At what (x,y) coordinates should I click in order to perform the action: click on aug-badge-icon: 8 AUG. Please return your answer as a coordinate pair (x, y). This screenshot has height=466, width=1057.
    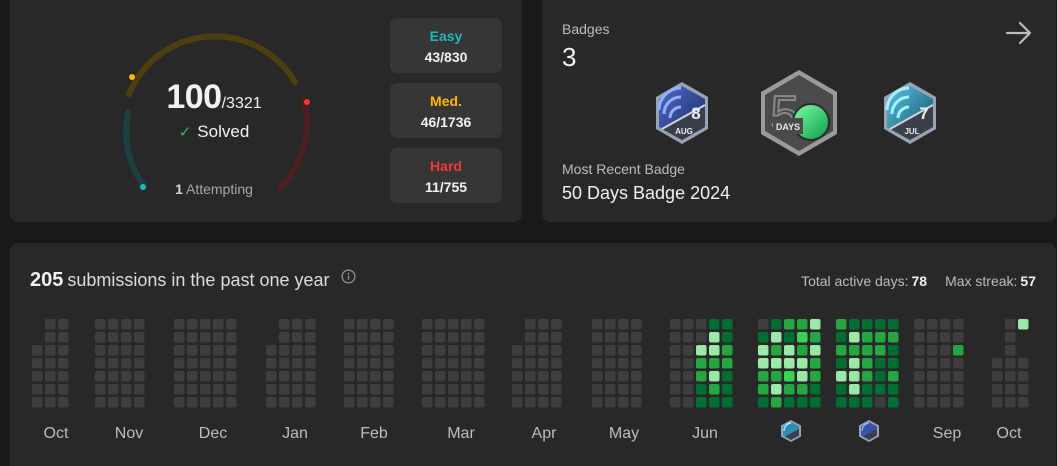
    Looking at the image, I should click on (682, 113).